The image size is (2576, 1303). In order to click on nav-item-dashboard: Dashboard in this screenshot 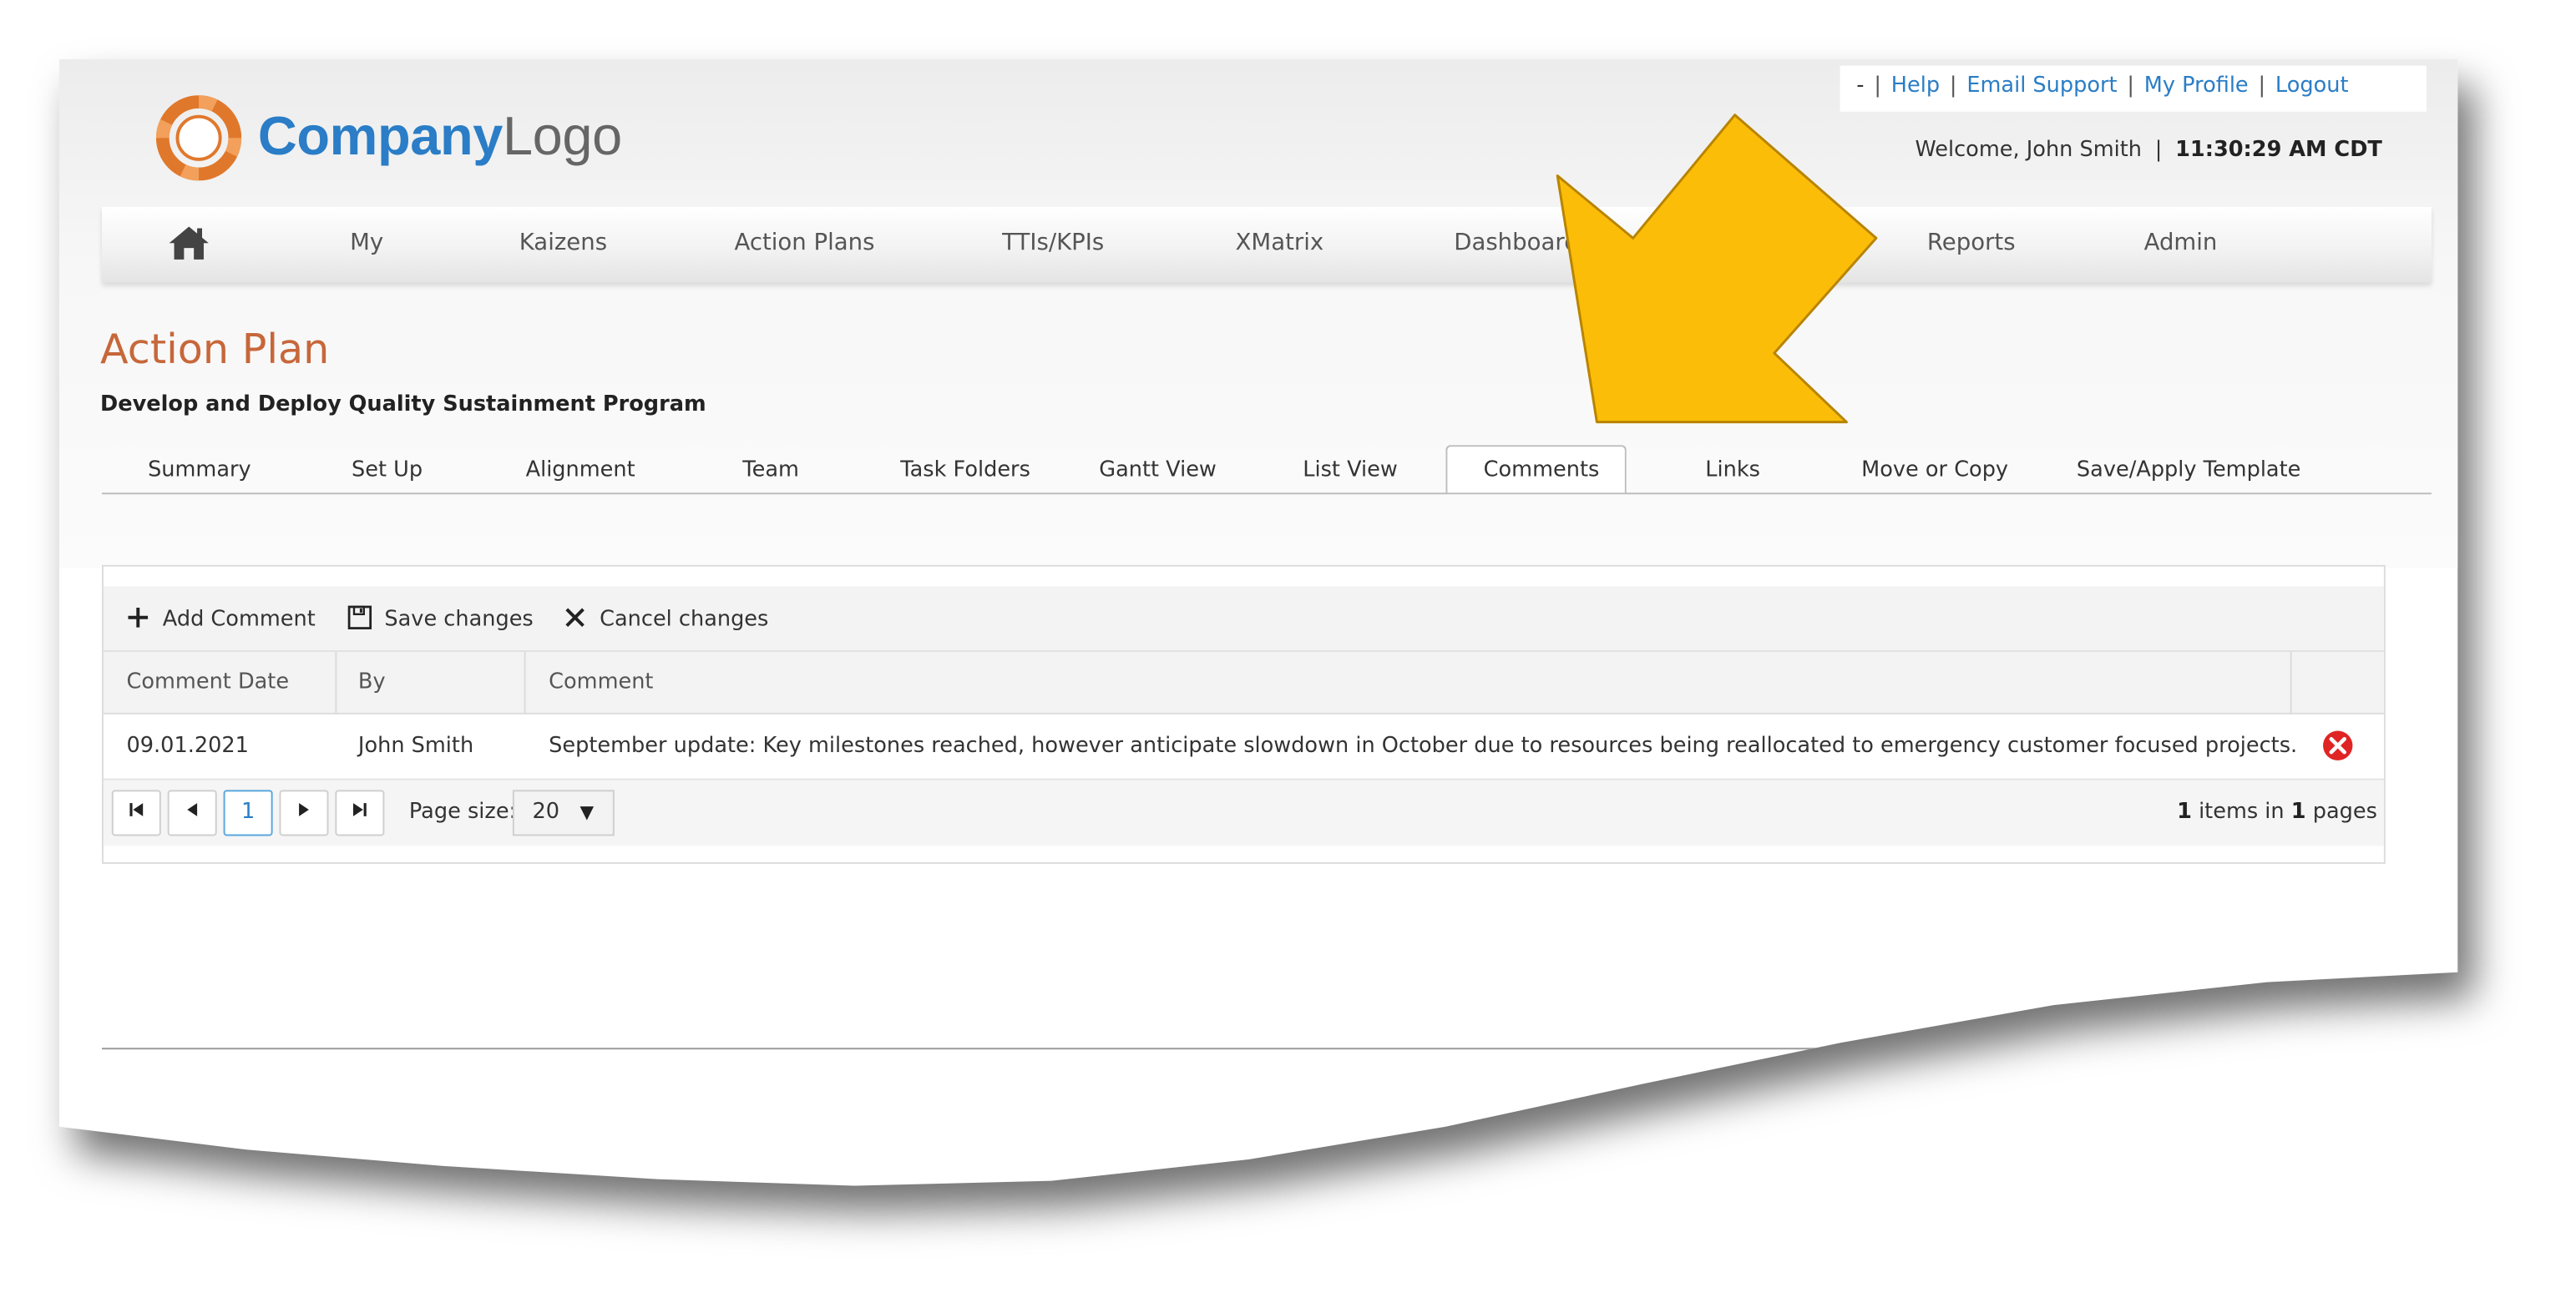, I will do `click(1516, 242)`.